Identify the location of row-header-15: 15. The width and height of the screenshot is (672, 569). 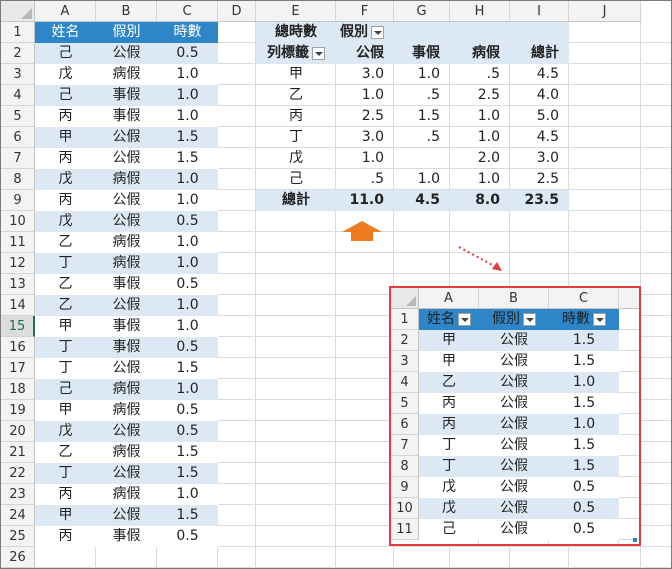
(18, 326).